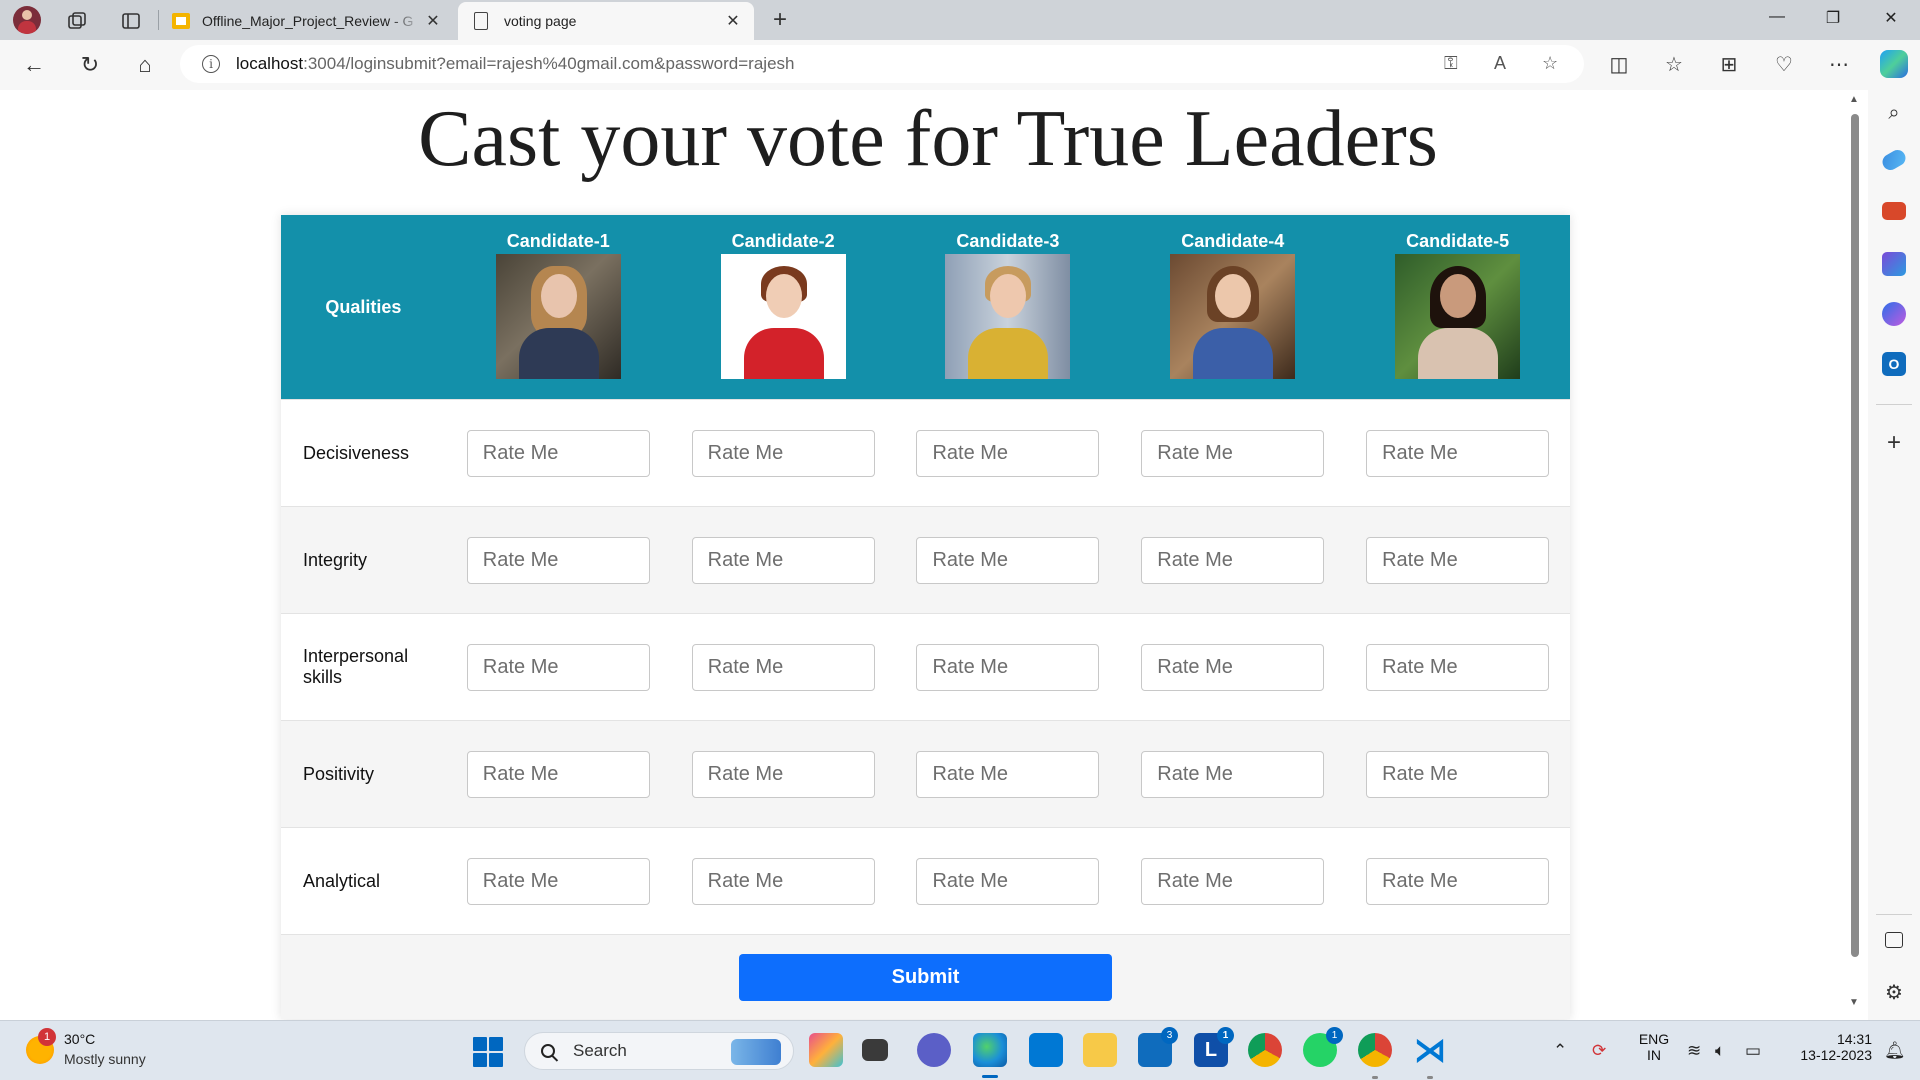 Image resolution: width=1920 pixels, height=1080 pixels. Describe the element at coordinates (1894, 160) in the screenshot. I see `sidebar-shopping-icon` at that location.